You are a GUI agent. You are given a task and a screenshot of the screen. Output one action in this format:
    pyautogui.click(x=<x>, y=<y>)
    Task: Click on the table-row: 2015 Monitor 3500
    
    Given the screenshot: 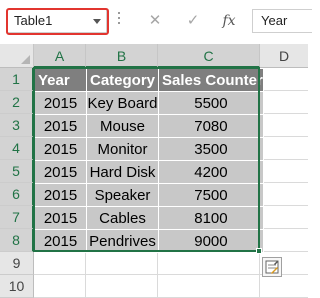 What is the action you would take?
    pyautogui.click(x=149, y=149)
    